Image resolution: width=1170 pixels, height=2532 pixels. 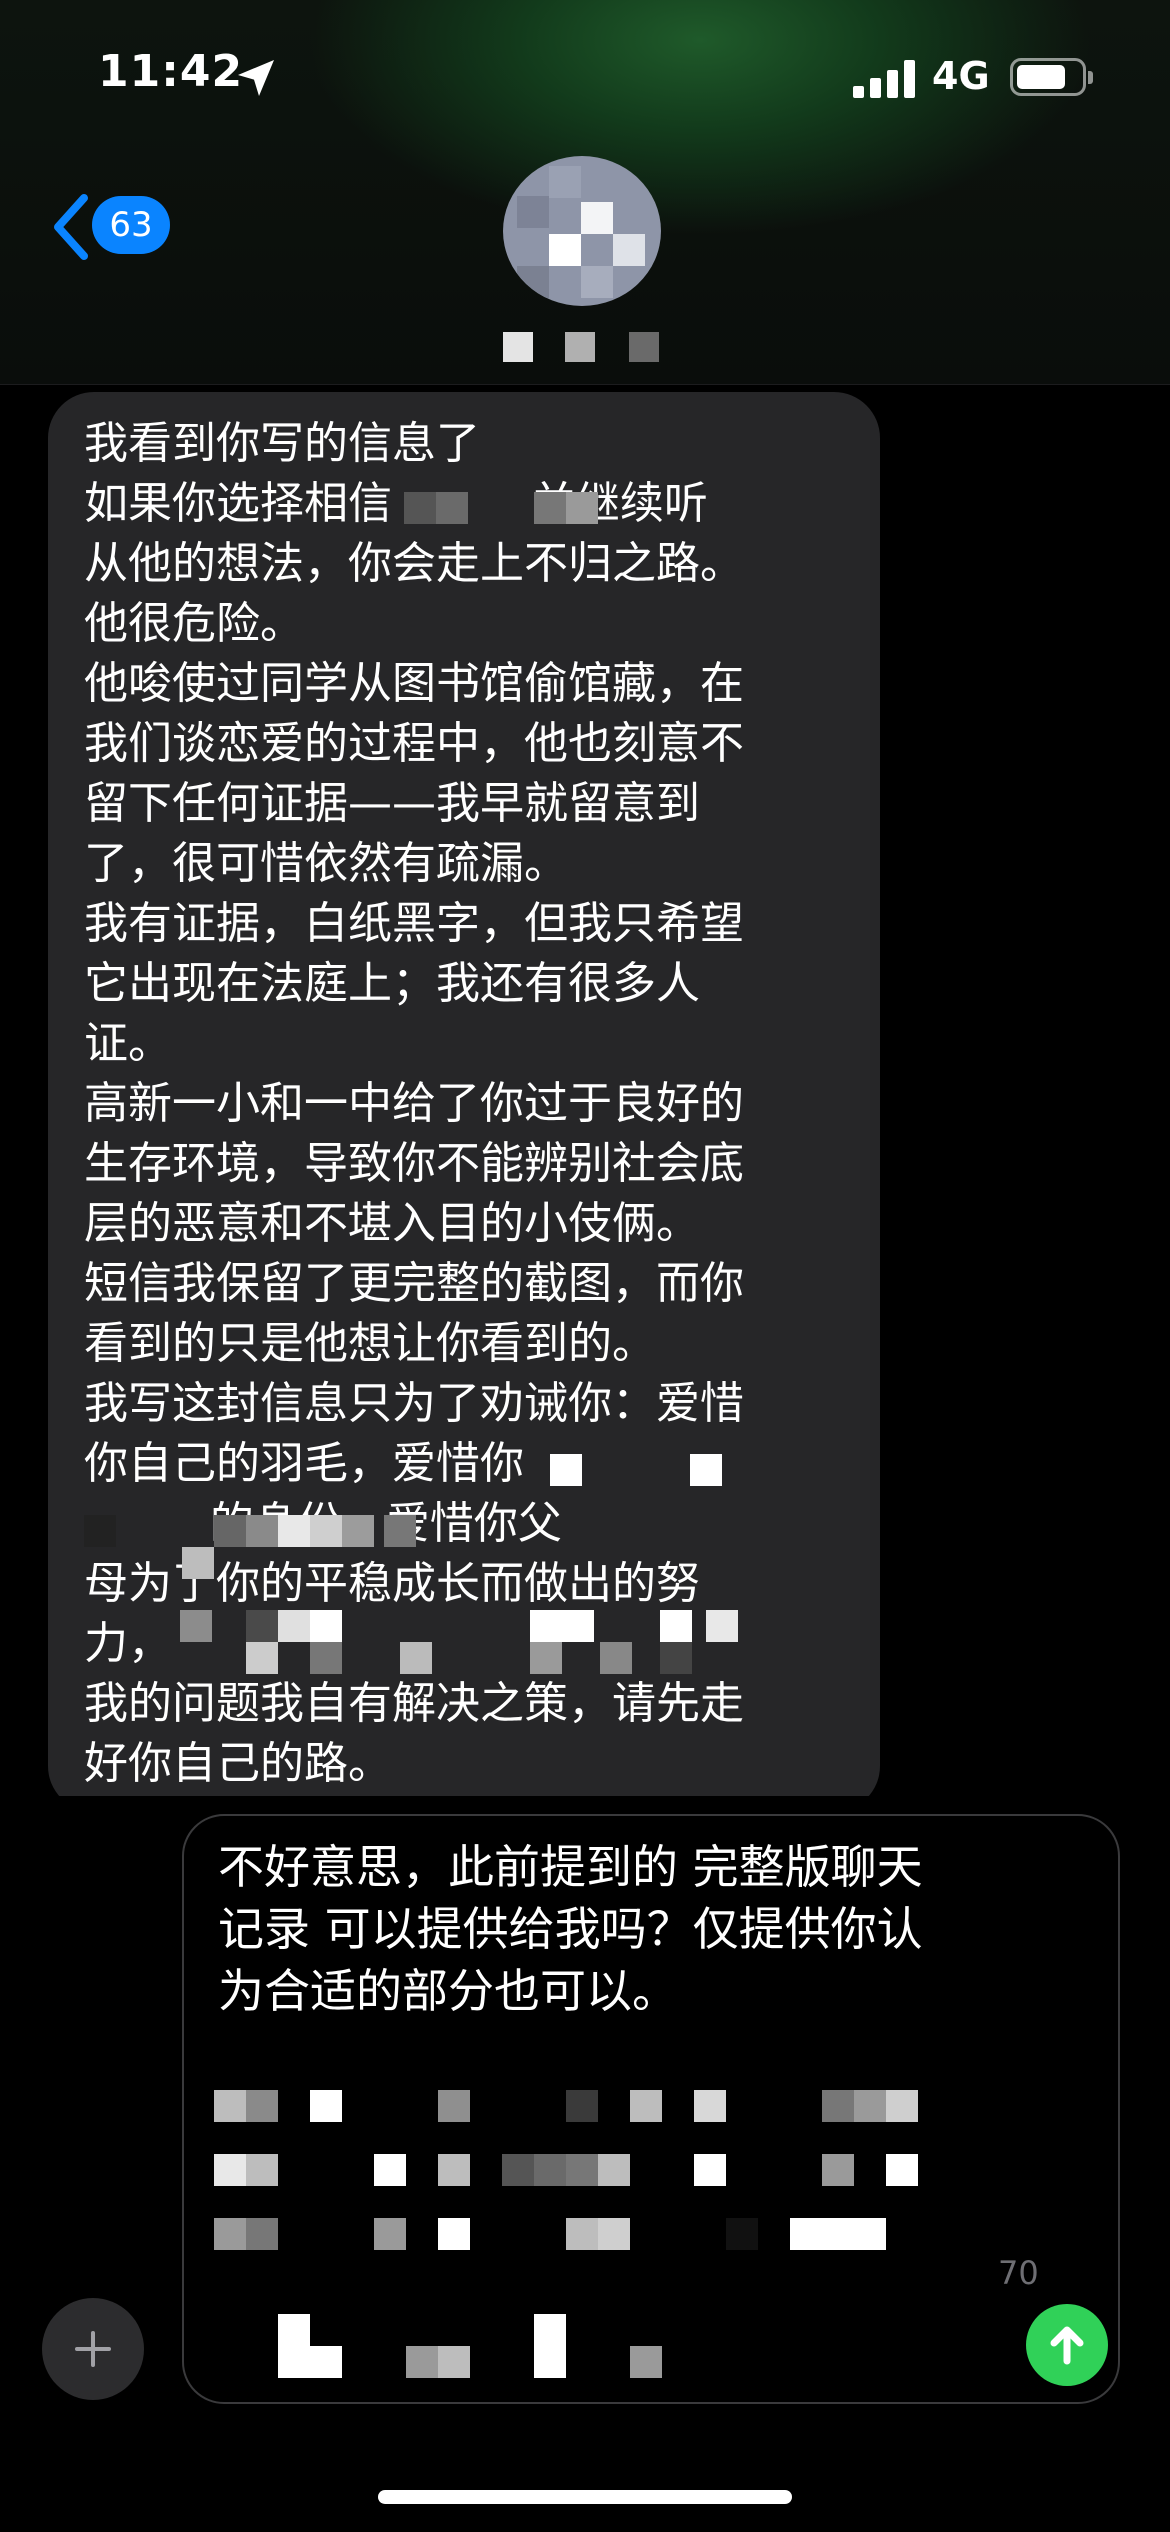 What do you see at coordinates (585, 2497) in the screenshot?
I see `home-indicator` at bounding box center [585, 2497].